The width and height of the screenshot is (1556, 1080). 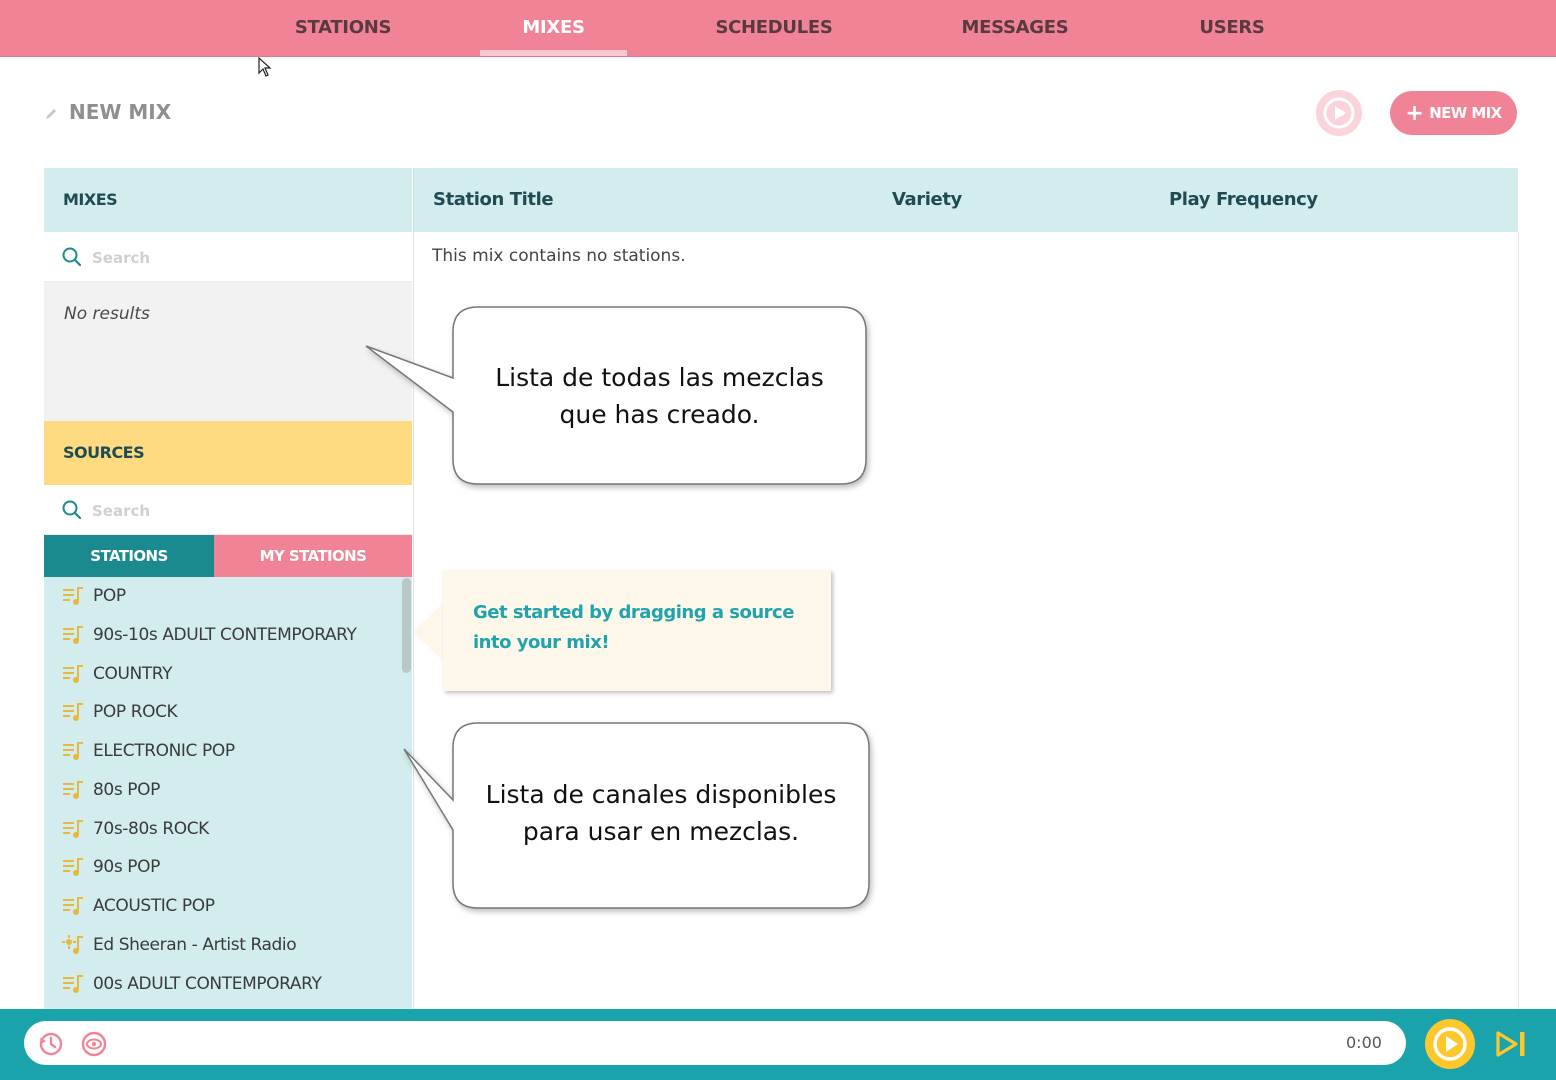 I want to click on station-item: COUNTRY, so click(x=222, y=674).